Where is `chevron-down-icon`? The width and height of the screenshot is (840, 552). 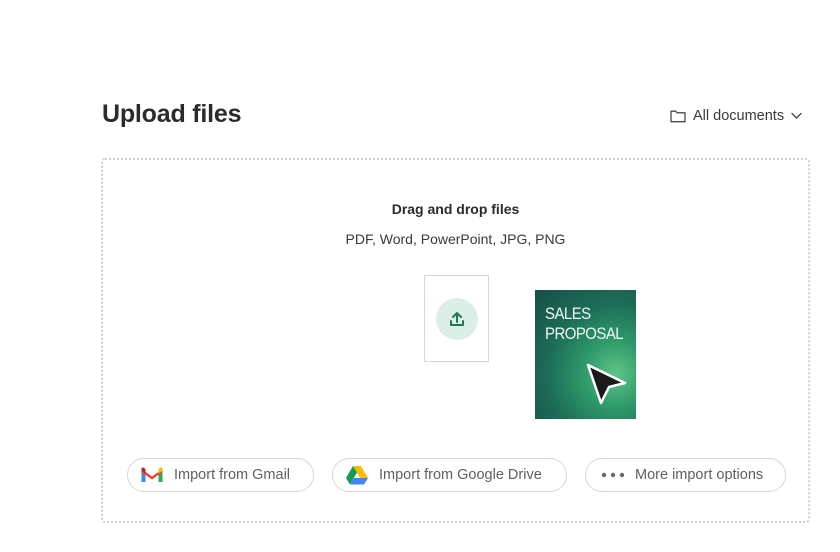 chevron-down-icon is located at coordinates (796, 116).